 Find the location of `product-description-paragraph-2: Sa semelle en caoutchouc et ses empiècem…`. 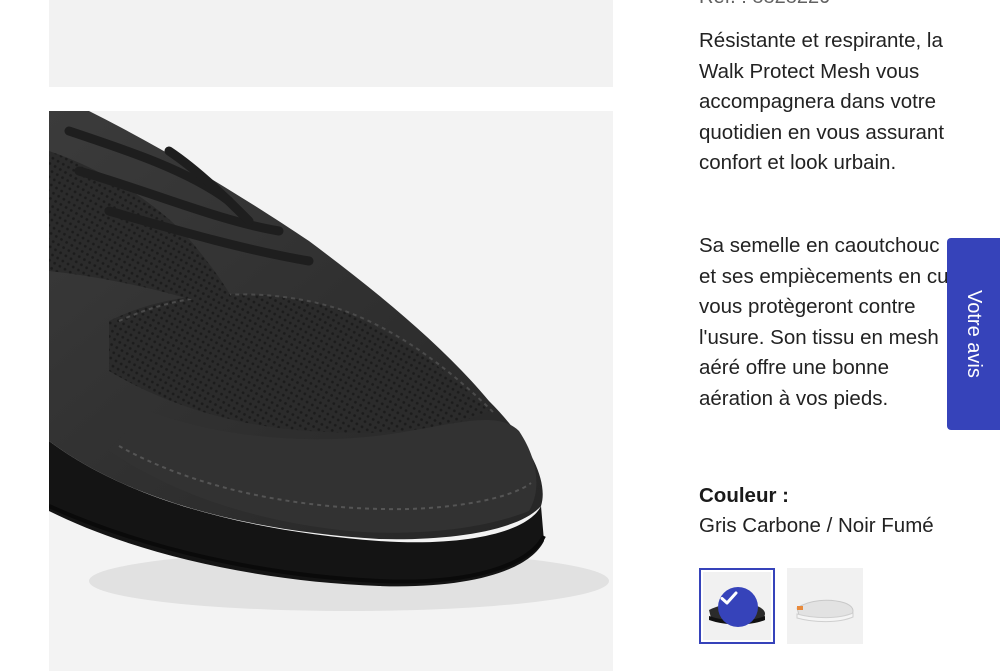

product-description-paragraph-2: Sa semelle en caoutchouc et ses empiècem… is located at coordinates (829, 322).